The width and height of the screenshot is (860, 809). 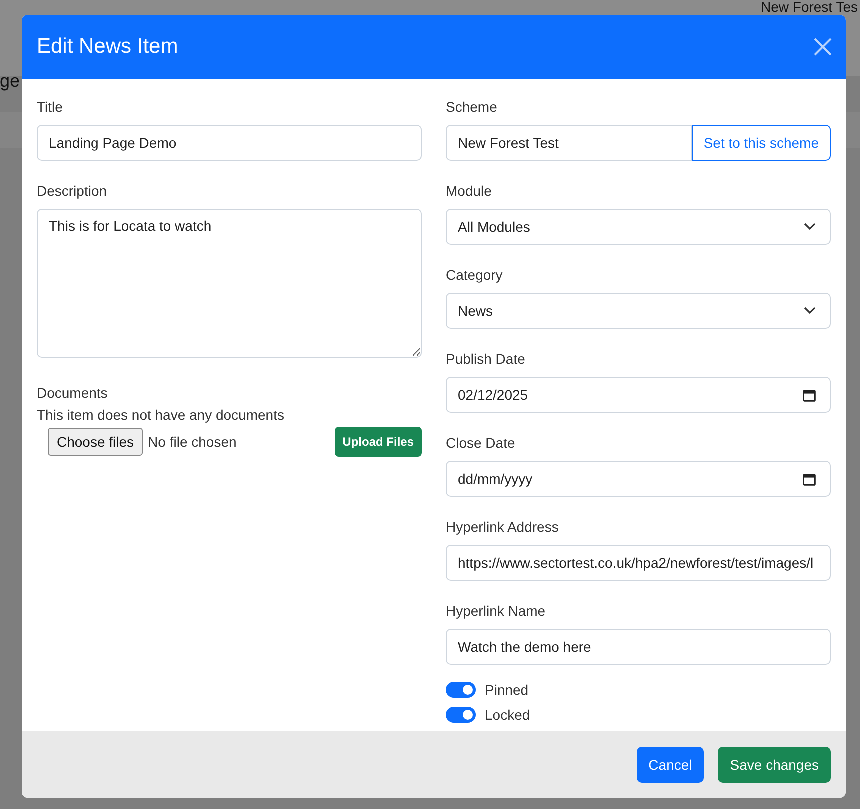 What do you see at coordinates (496, 611) in the screenshot?
I see `field-label: Hyperlink Name` at bounding box center [496, 611].